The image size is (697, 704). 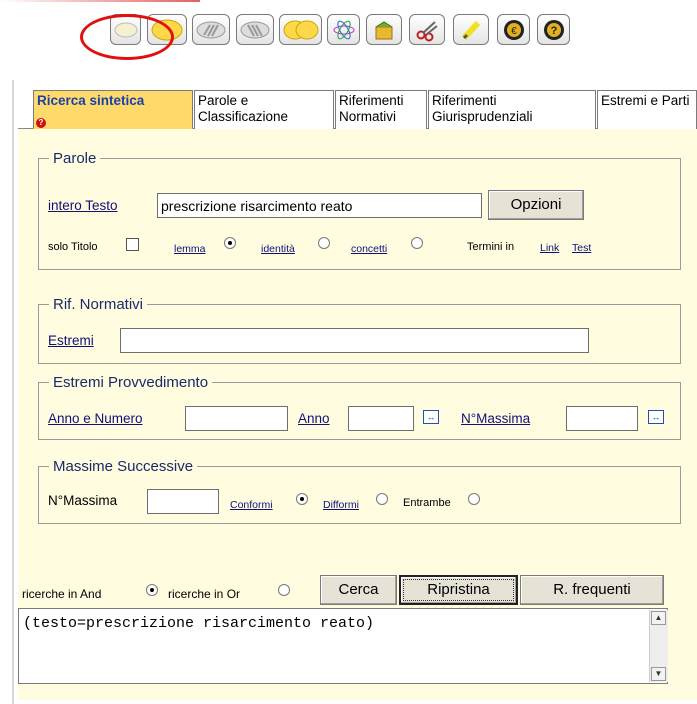 I want to click on anno-range-icon: ↔, so click(x=431, y=417).